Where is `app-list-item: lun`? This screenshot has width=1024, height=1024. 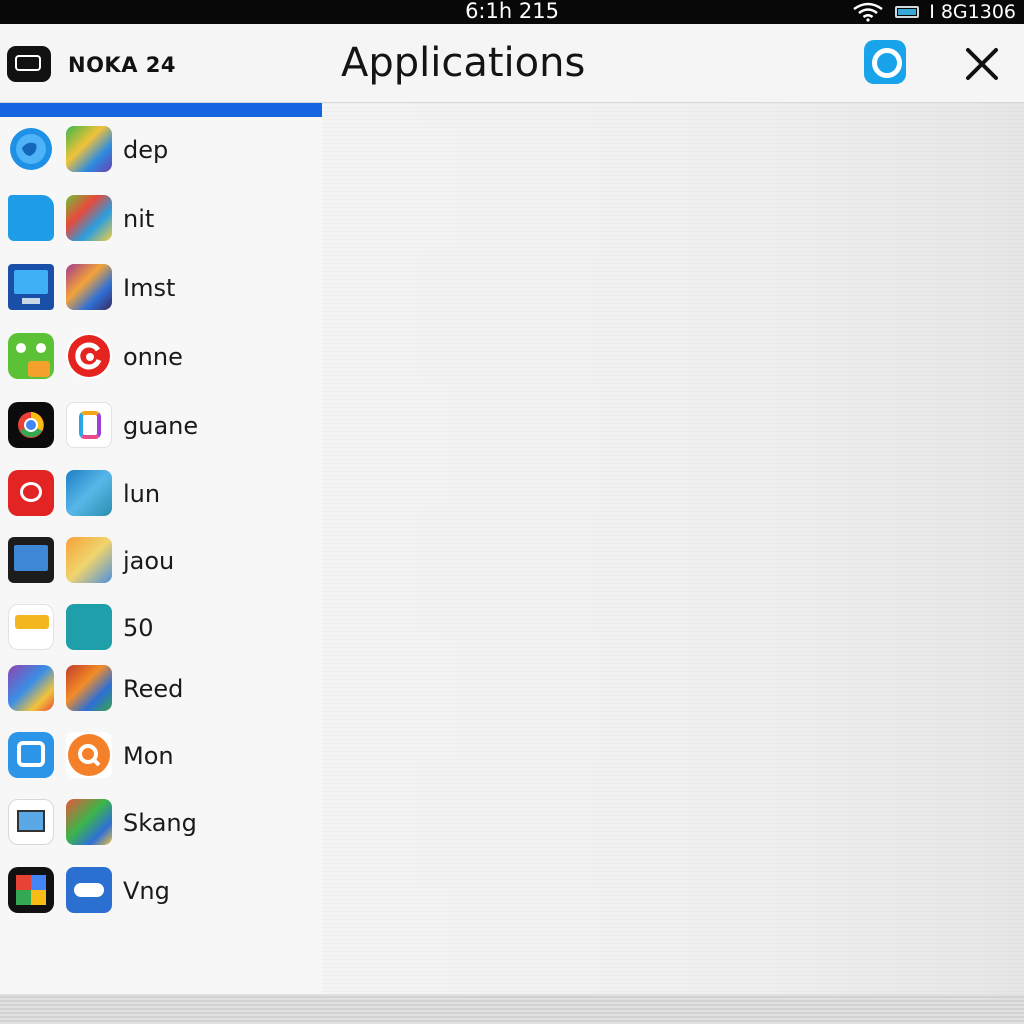
app-list-item: lun is located at coordinates (161, 494).